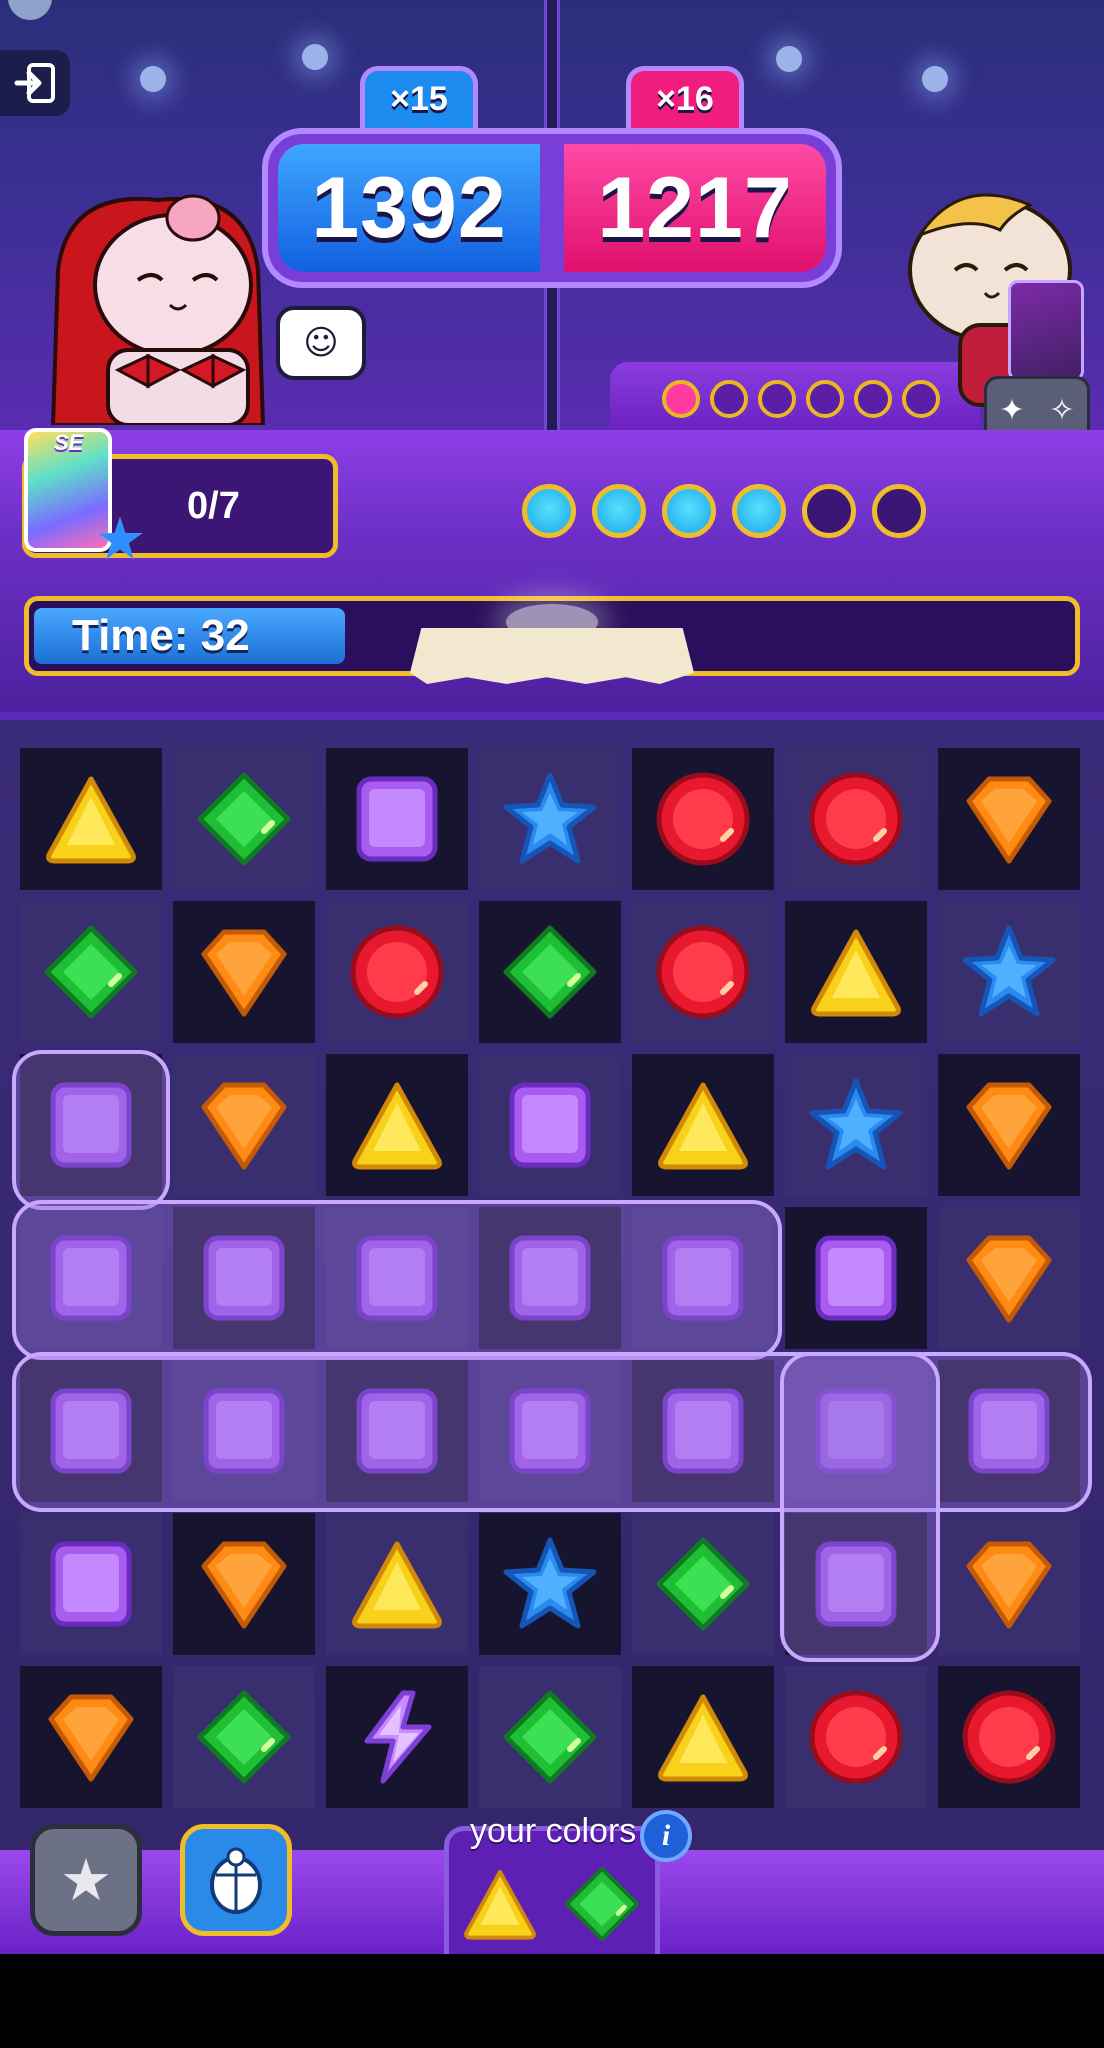 The width and height of the screenshot is (1104, 2048). I want to click on emote-speech-bubble: ☺, so click(321, 343).